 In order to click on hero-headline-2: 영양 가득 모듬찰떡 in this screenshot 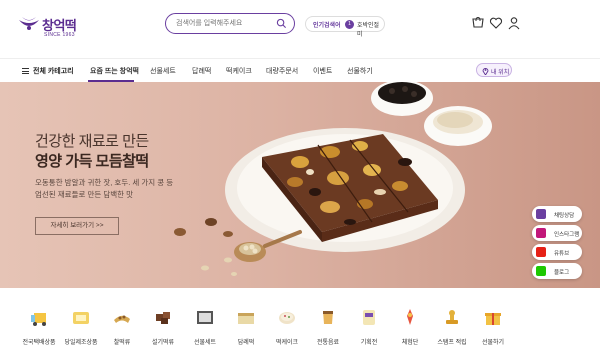, I will do `click(92, 161)`.